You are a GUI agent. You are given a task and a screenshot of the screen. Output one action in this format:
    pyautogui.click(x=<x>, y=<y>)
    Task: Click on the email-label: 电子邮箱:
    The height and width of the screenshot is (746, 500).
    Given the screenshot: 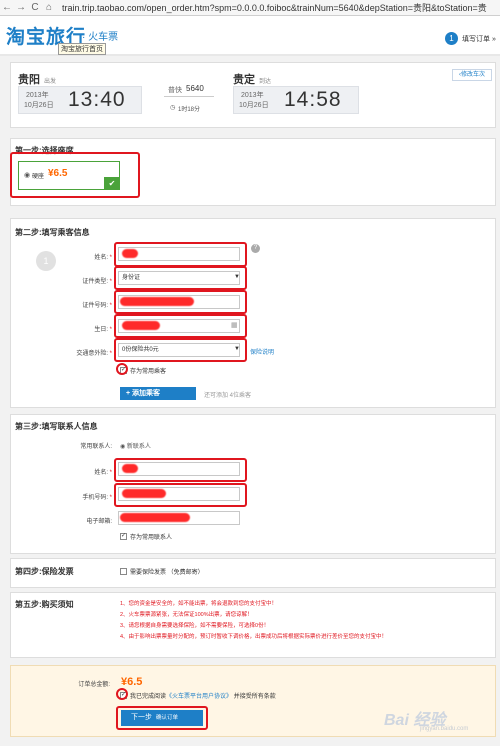 What is the action you would take?
    pyautogui.click(x=99, y=522)
    